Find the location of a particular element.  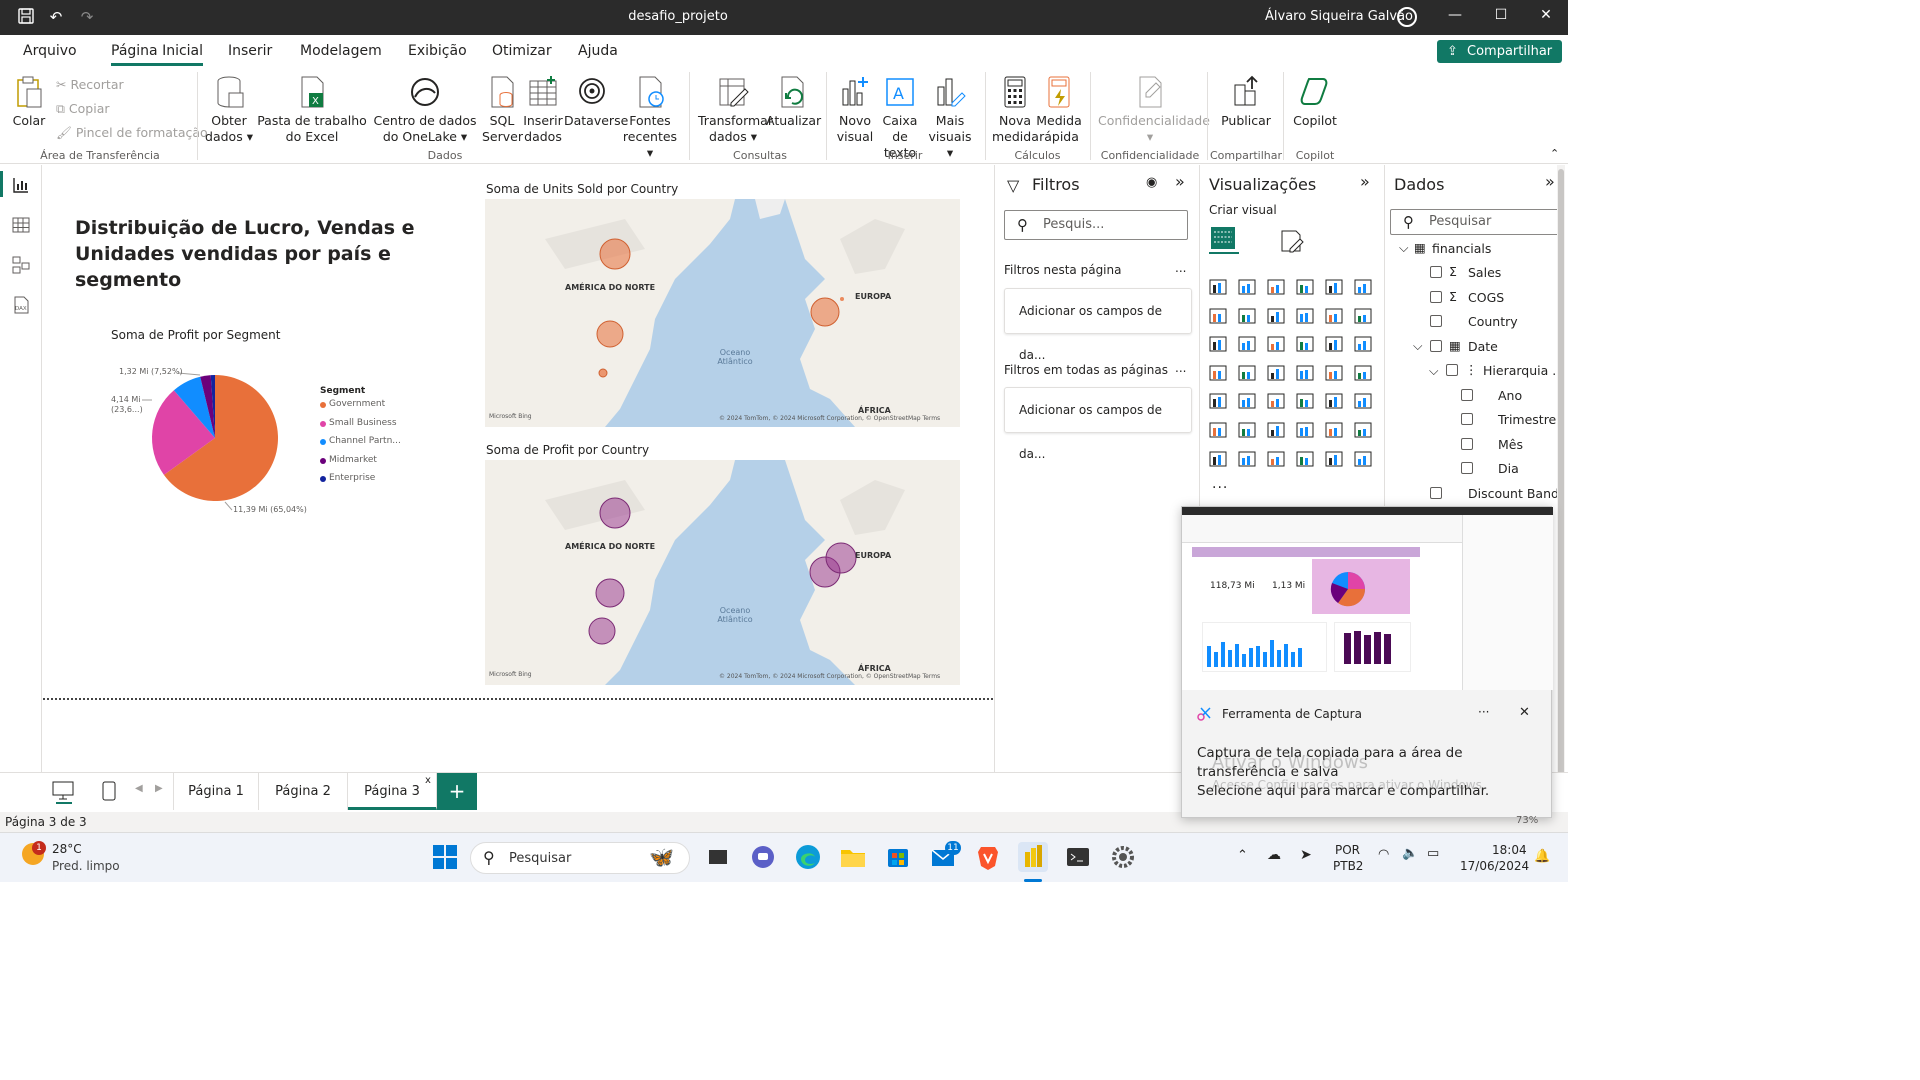

key-influencers-visual-icon is located at coordinates (1248, 431).